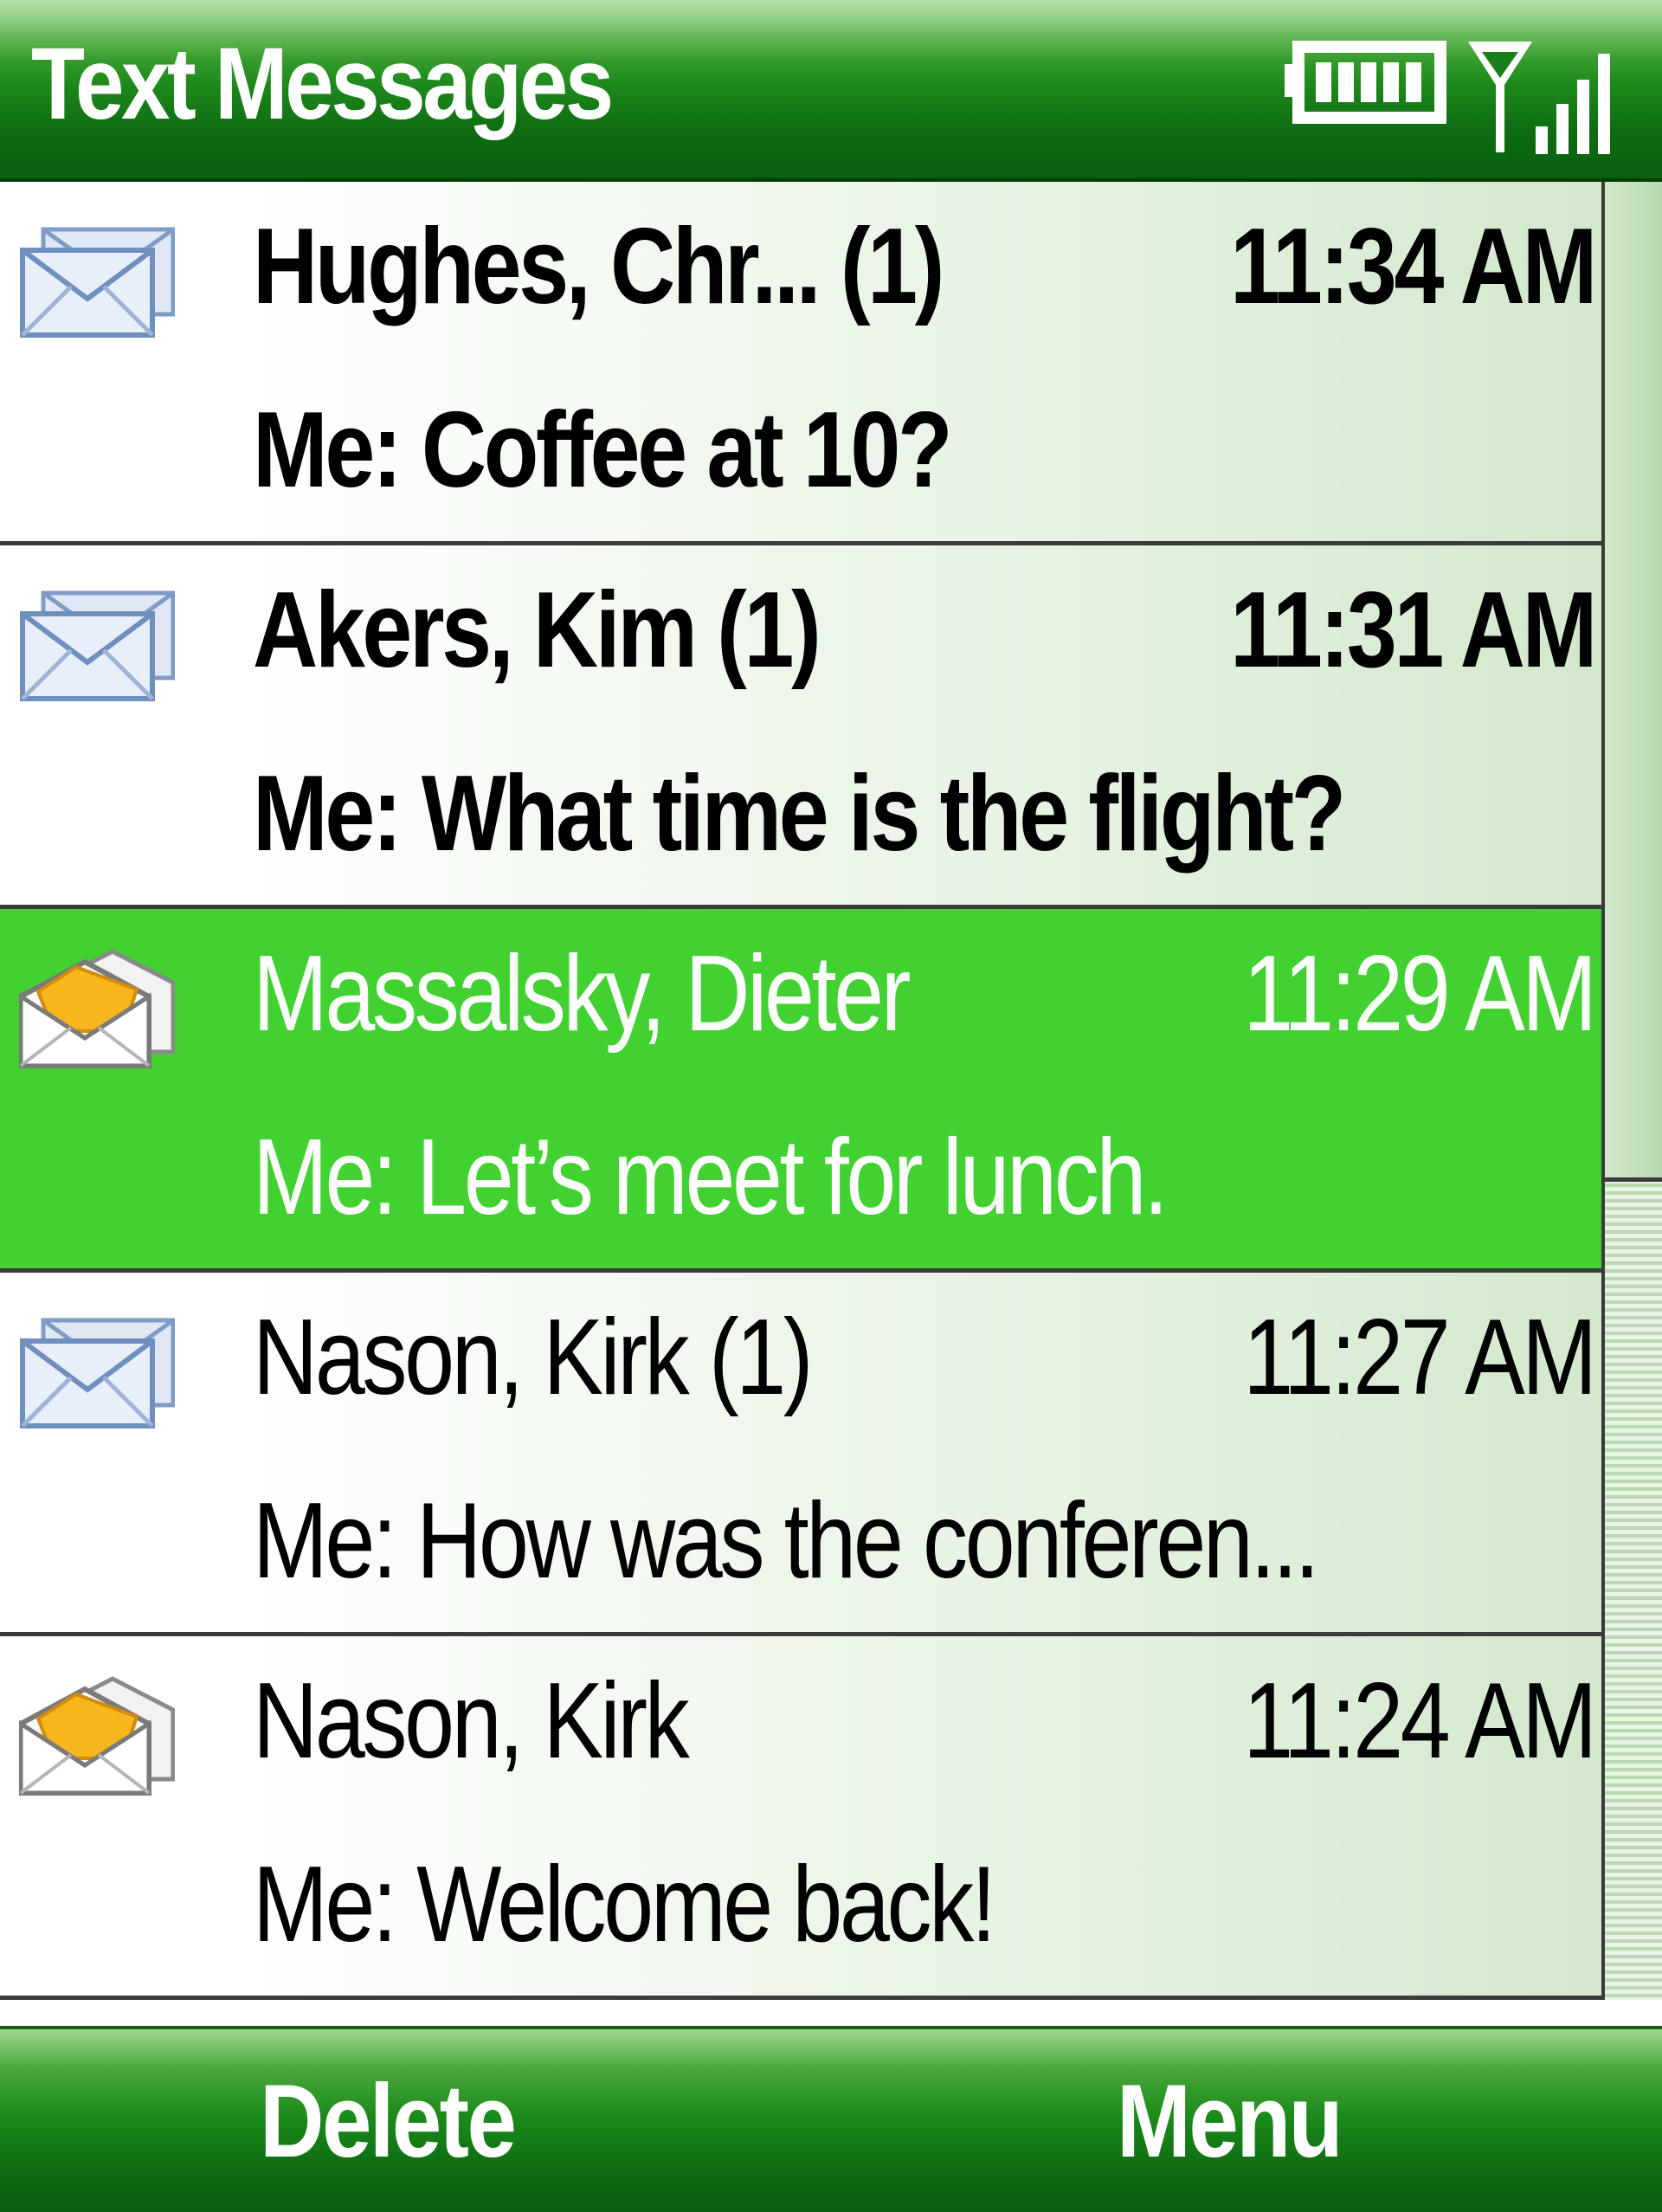 This screenshot has width=1662, height=2212. I want to click on title-bar: Text Messages, so click(831, 91).